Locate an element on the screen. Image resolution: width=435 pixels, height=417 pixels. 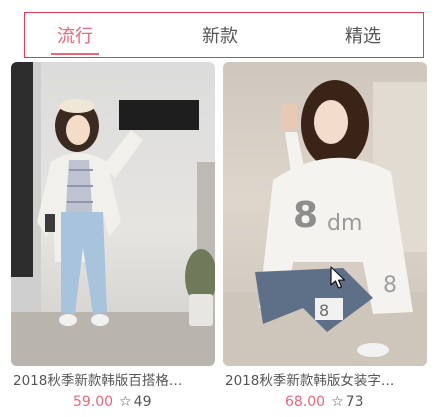
tab-label: 新款 is located at coordinates (220, 36).